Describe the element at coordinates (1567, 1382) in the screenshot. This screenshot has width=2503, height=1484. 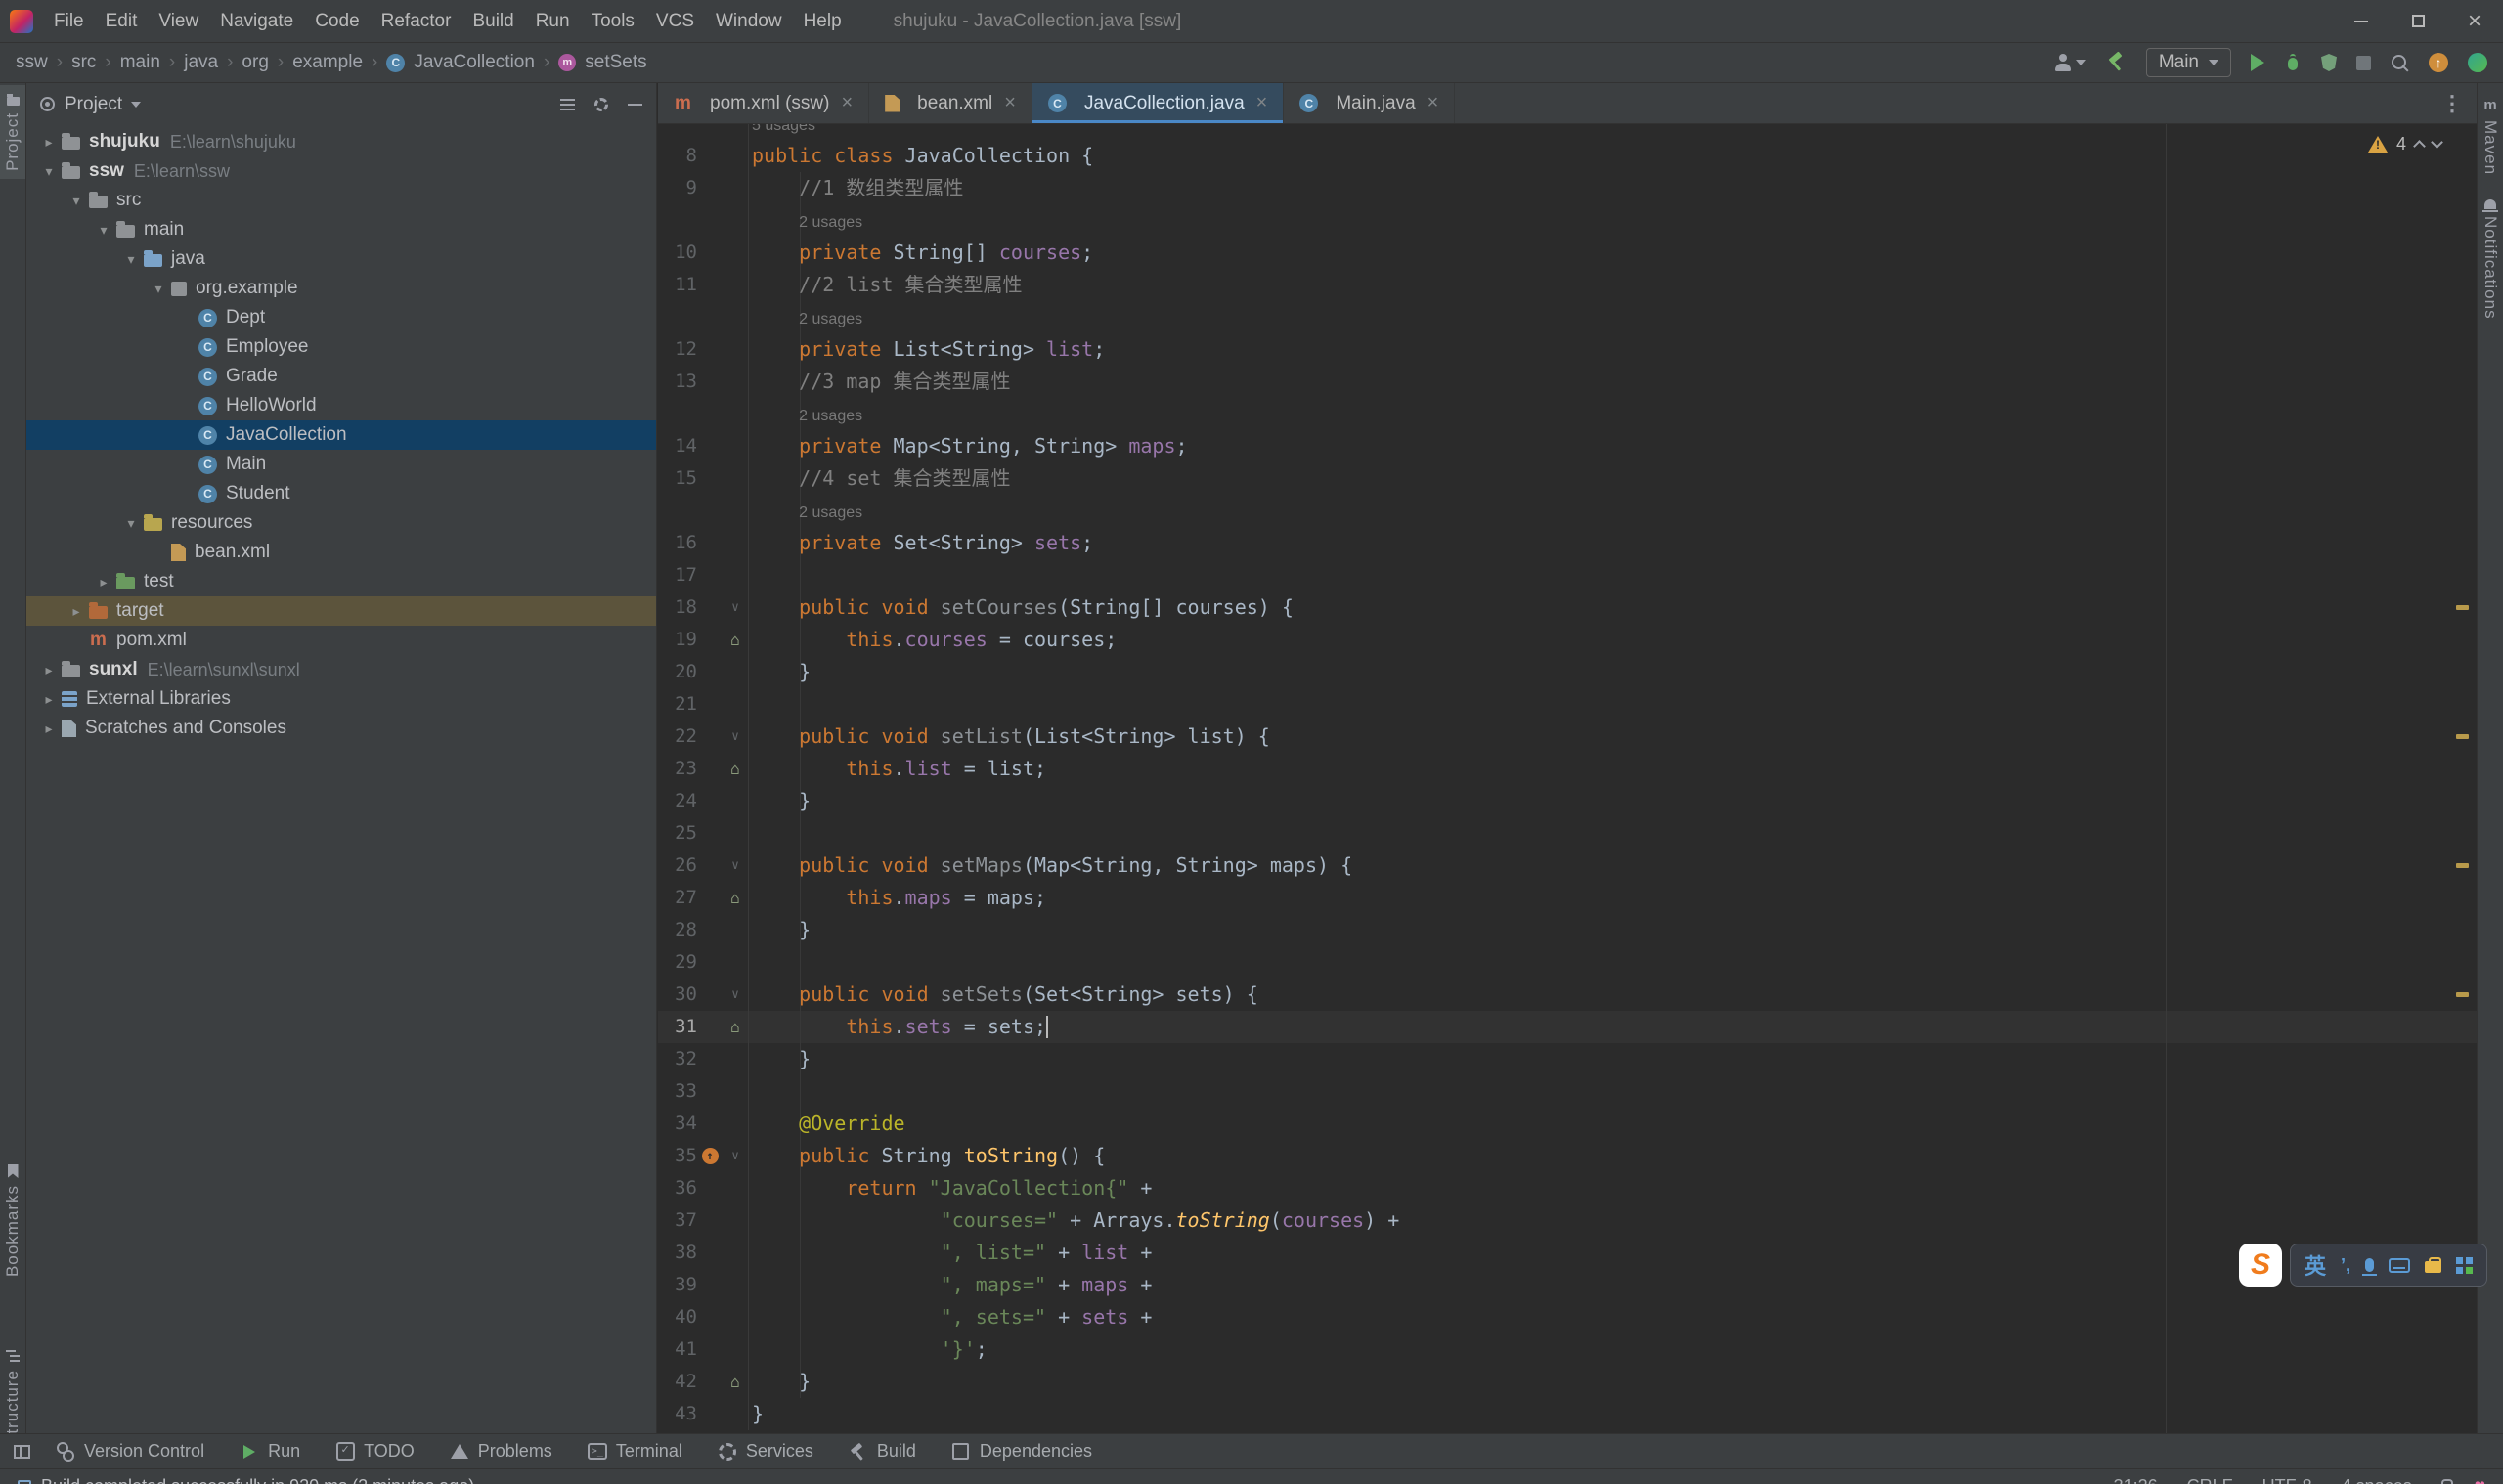
I see `code-line: 42 ⌂ }` at that location.